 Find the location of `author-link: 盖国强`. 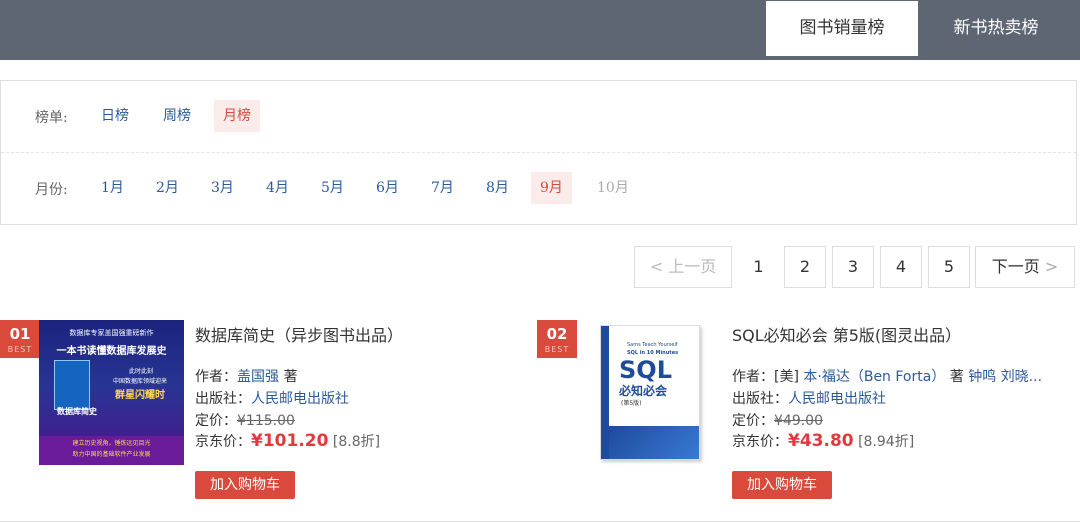

author-link: 盖国强 is located at coordinates (258, 377).